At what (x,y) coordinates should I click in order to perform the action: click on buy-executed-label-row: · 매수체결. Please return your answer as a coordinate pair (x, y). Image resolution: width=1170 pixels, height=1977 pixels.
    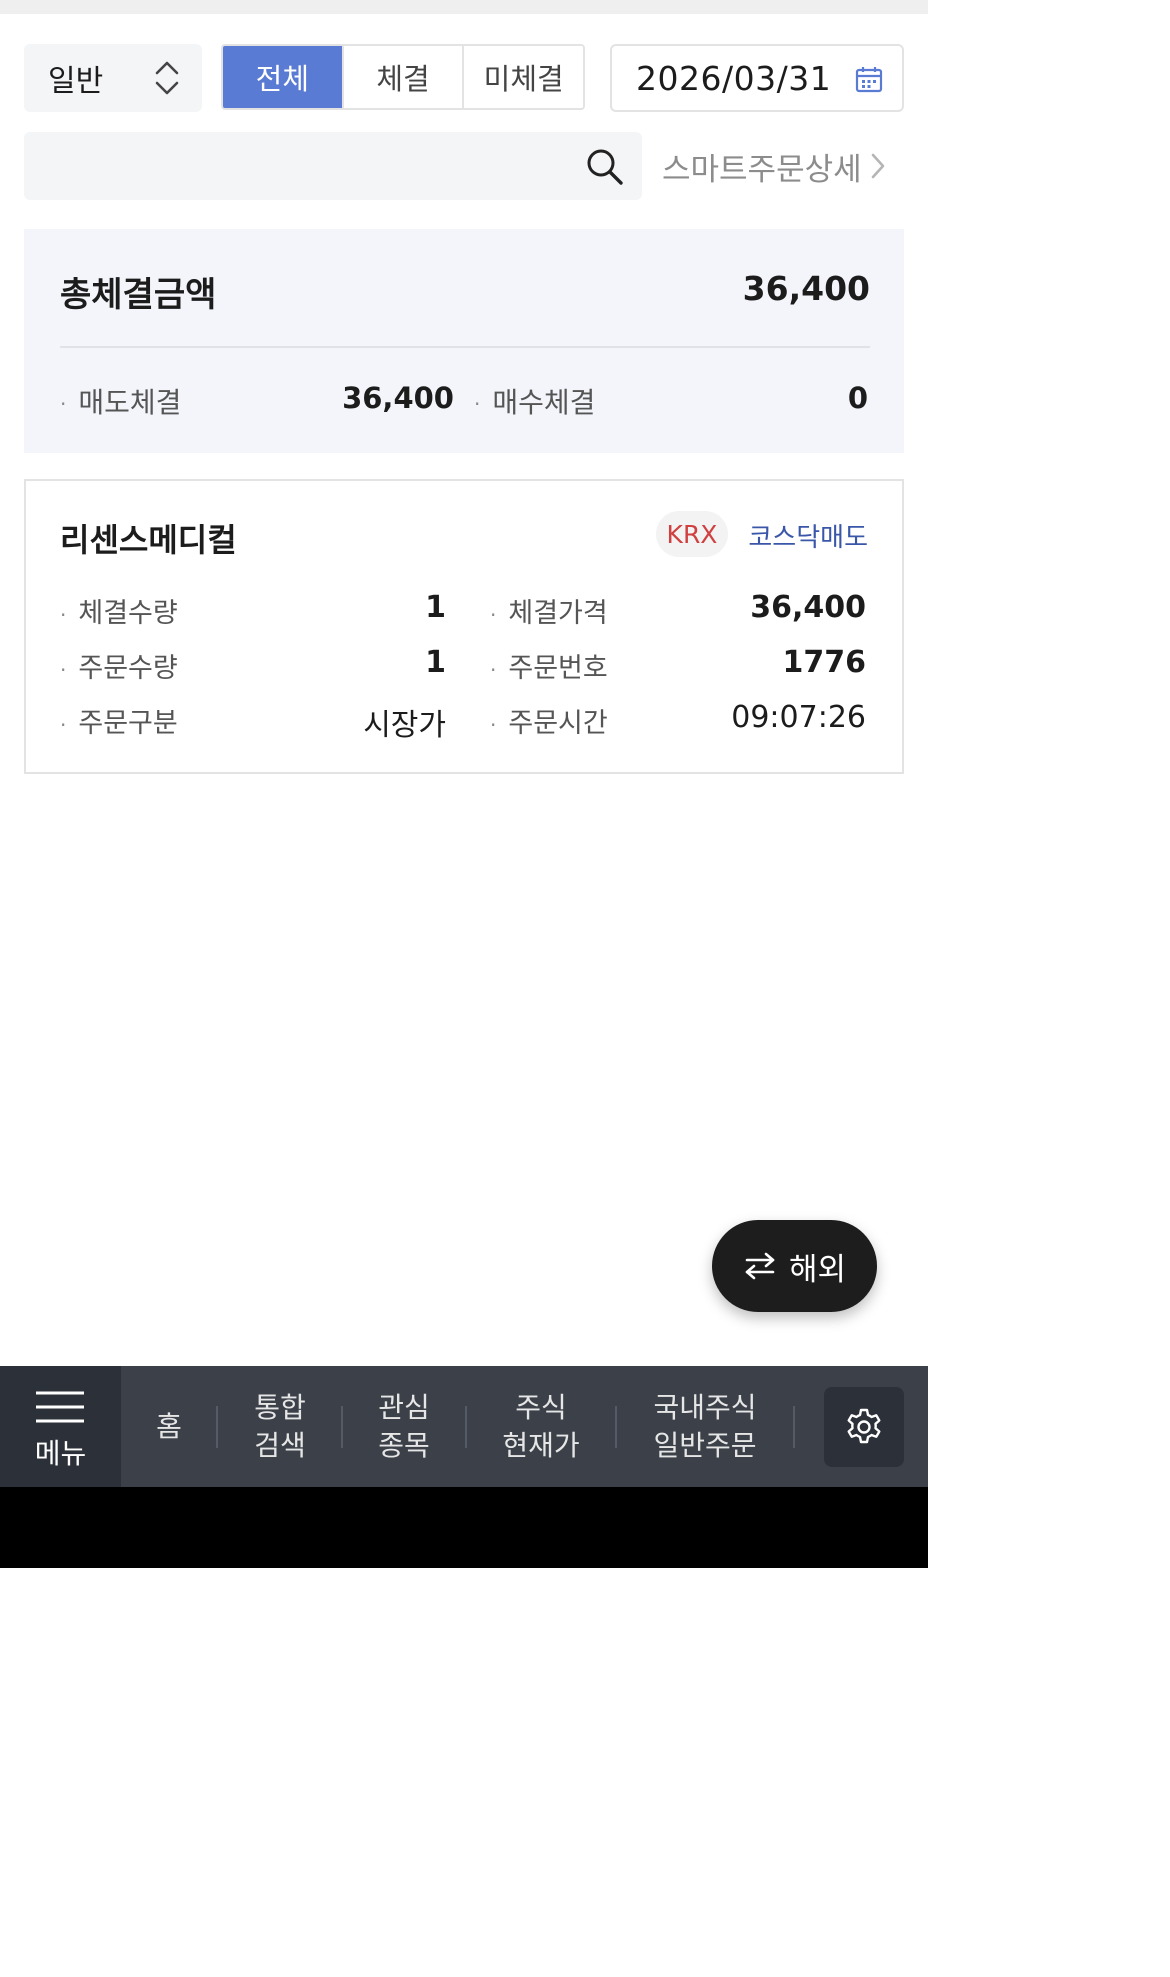
    Looking at the image, I should click on (534, 401).